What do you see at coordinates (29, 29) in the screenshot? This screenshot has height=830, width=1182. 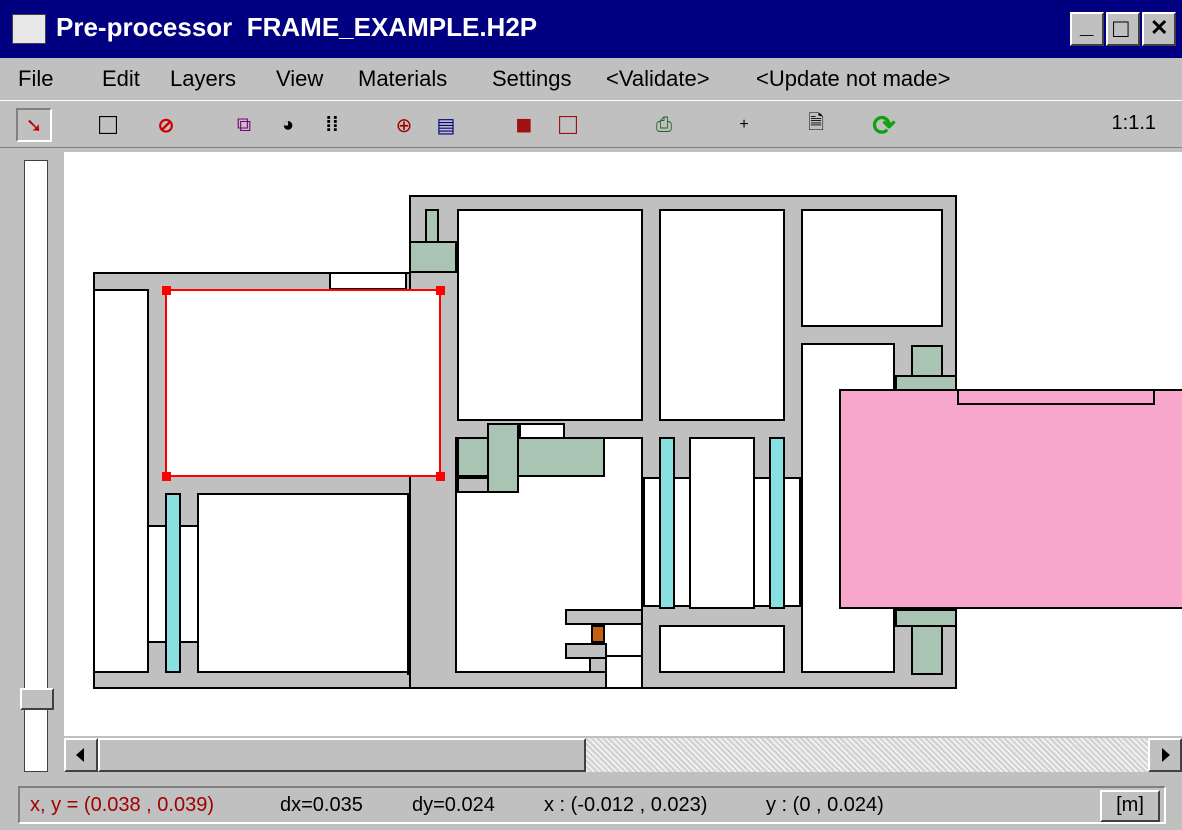 I see `app-icon` at bounding box center [29, 29].